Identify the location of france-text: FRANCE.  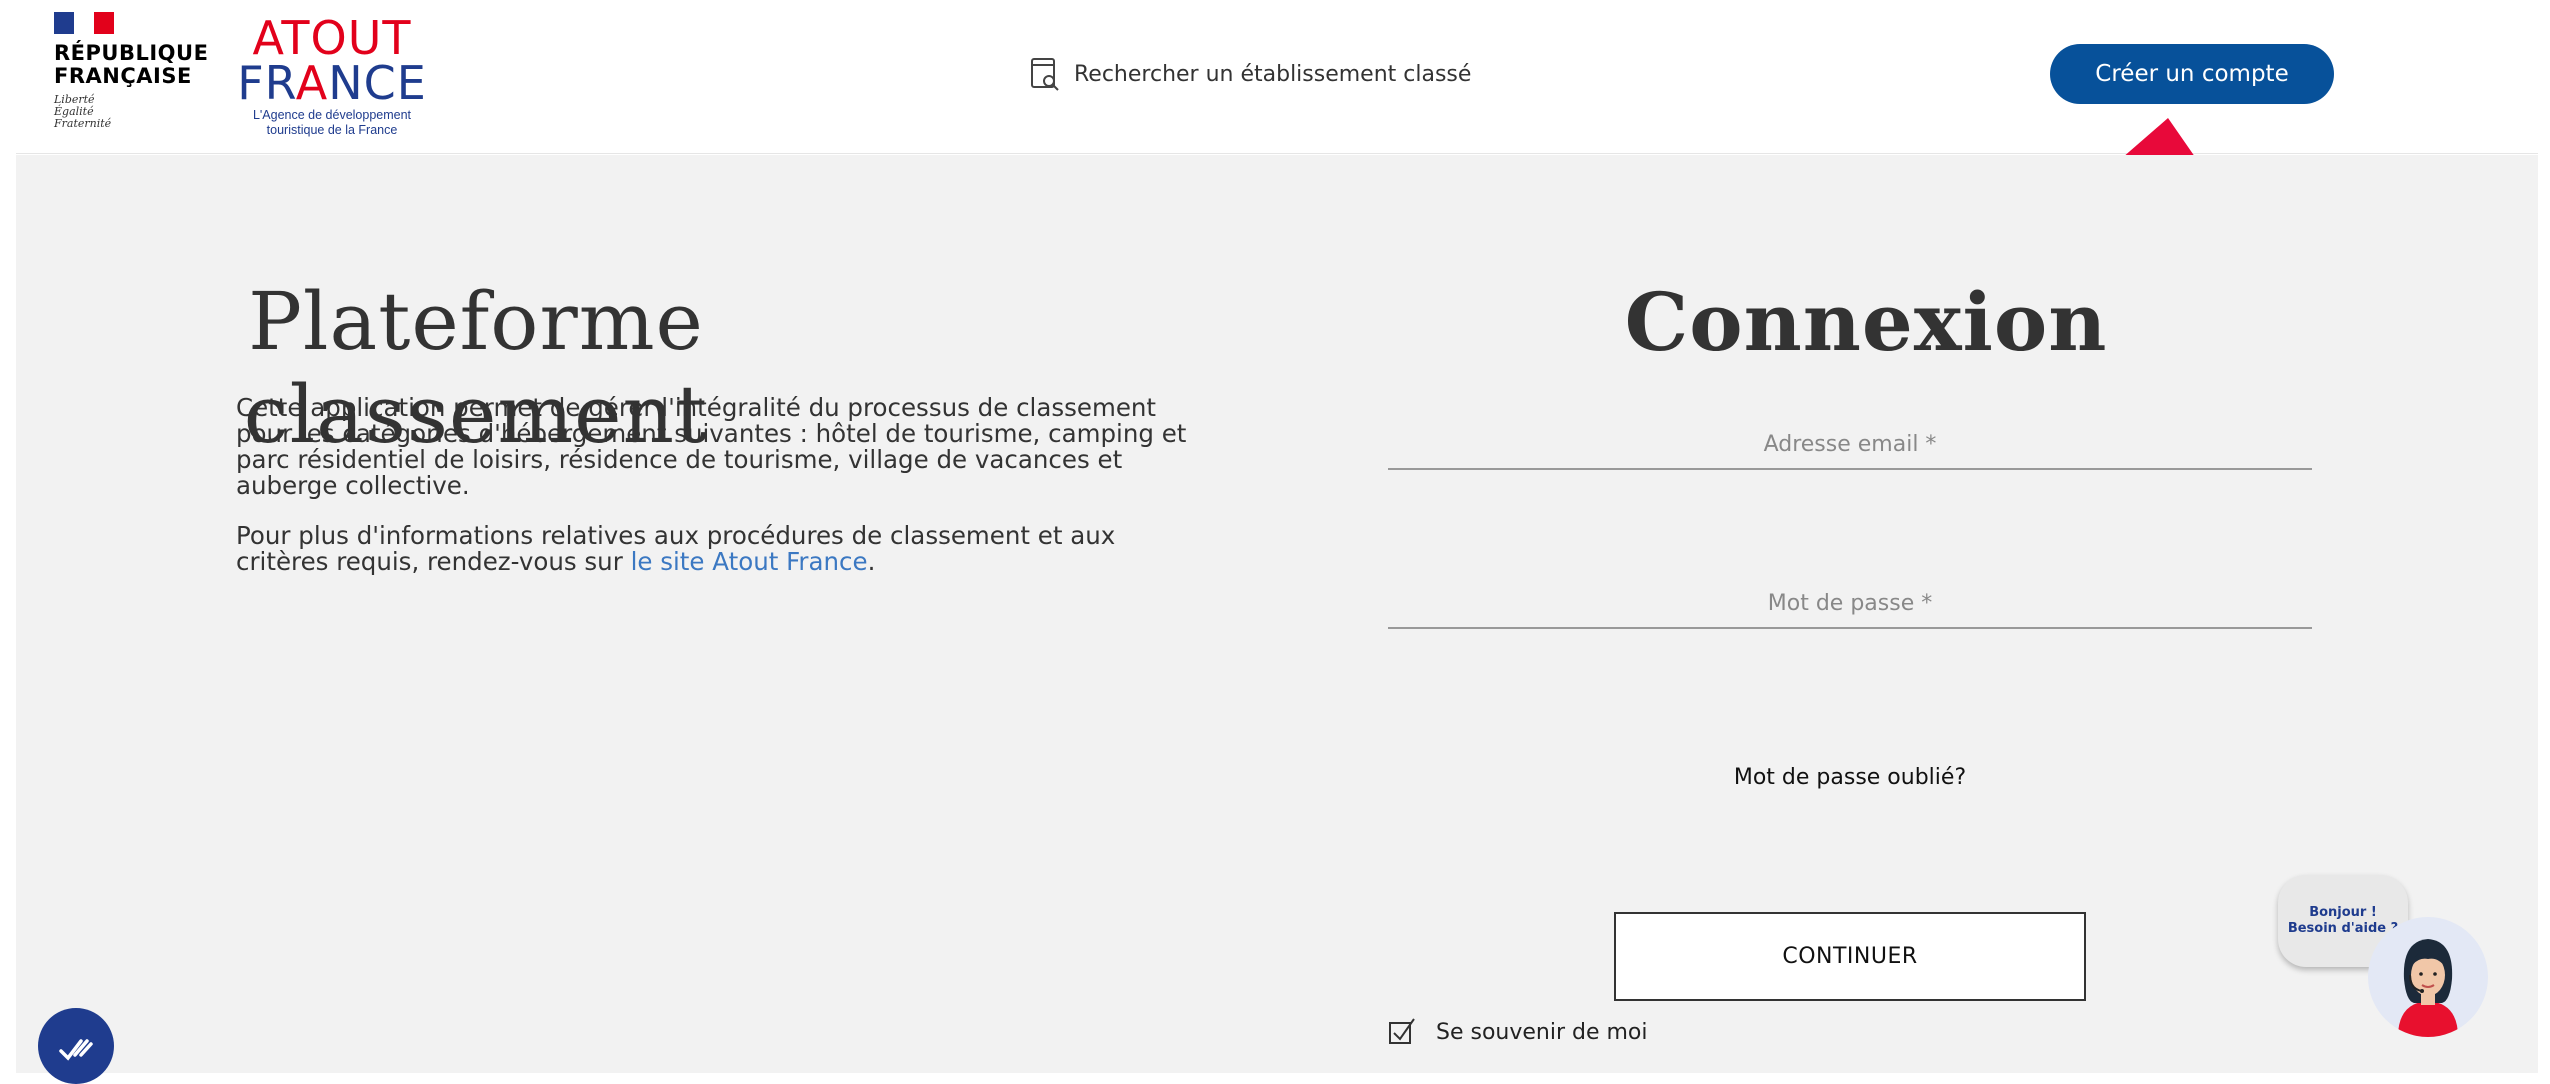
(332, 83).